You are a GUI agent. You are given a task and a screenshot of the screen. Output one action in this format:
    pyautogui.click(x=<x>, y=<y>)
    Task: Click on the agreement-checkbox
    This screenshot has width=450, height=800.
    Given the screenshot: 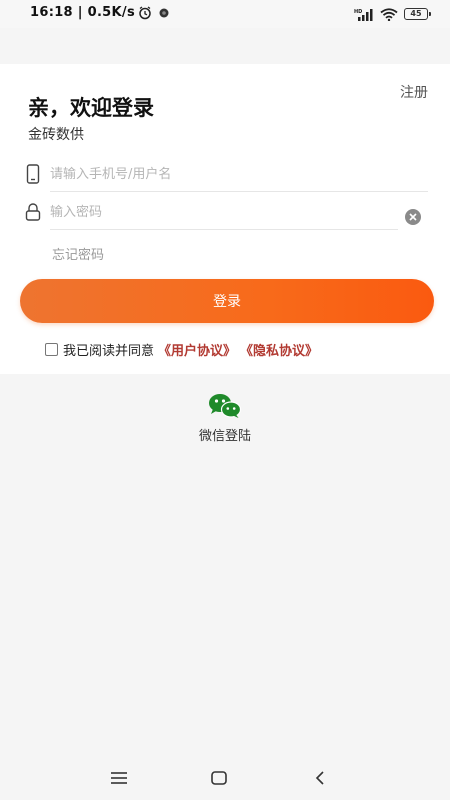 What is the action you would take?
    pyautogui.click(x=51, y=349)
    